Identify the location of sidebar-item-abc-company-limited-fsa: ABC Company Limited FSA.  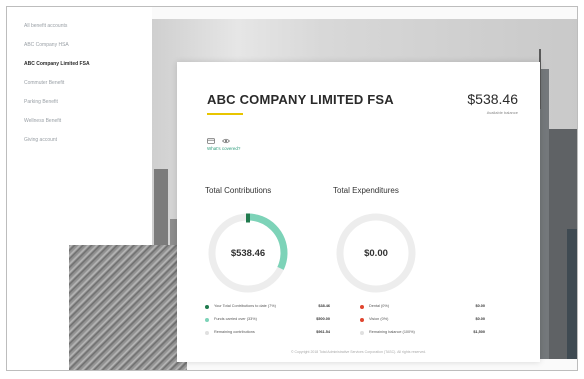
(88, 64).